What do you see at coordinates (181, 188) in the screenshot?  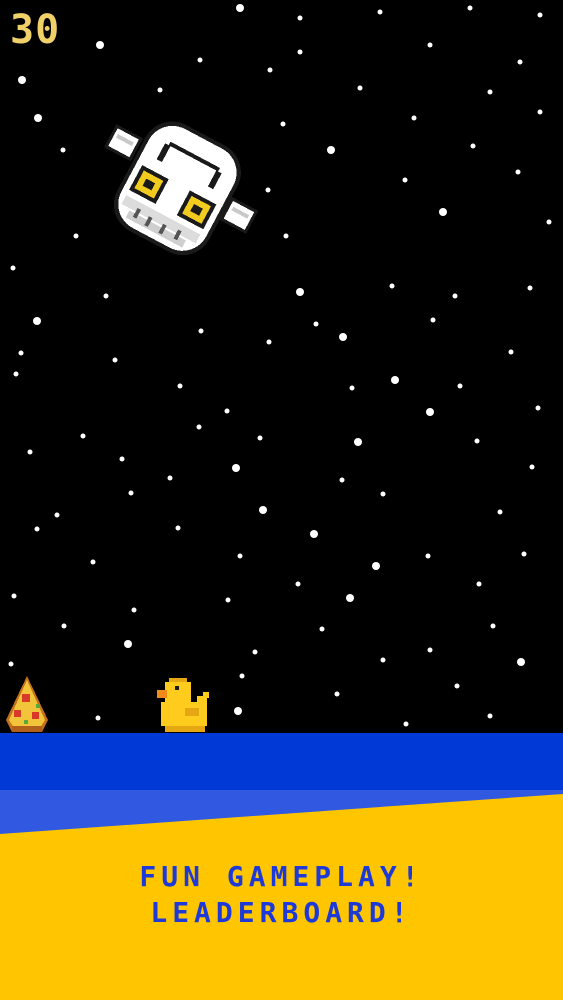 I see `skull-ghost-icon` at bounding box center [181, 188].